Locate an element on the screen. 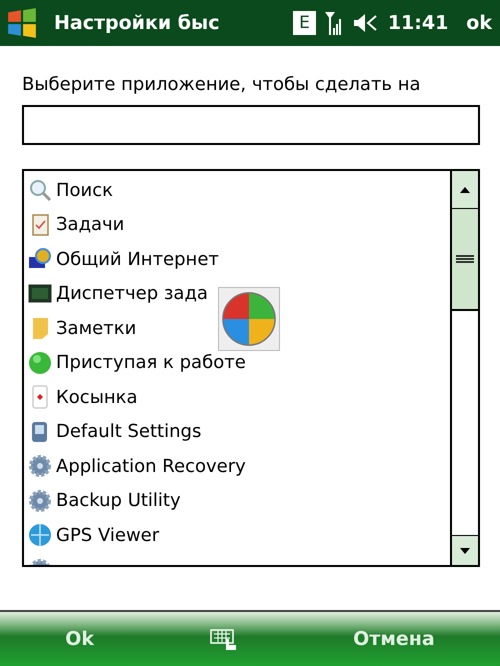 This screenshot has height=666, width=500. list-item: Поиск is located at coordinates (85, 190).